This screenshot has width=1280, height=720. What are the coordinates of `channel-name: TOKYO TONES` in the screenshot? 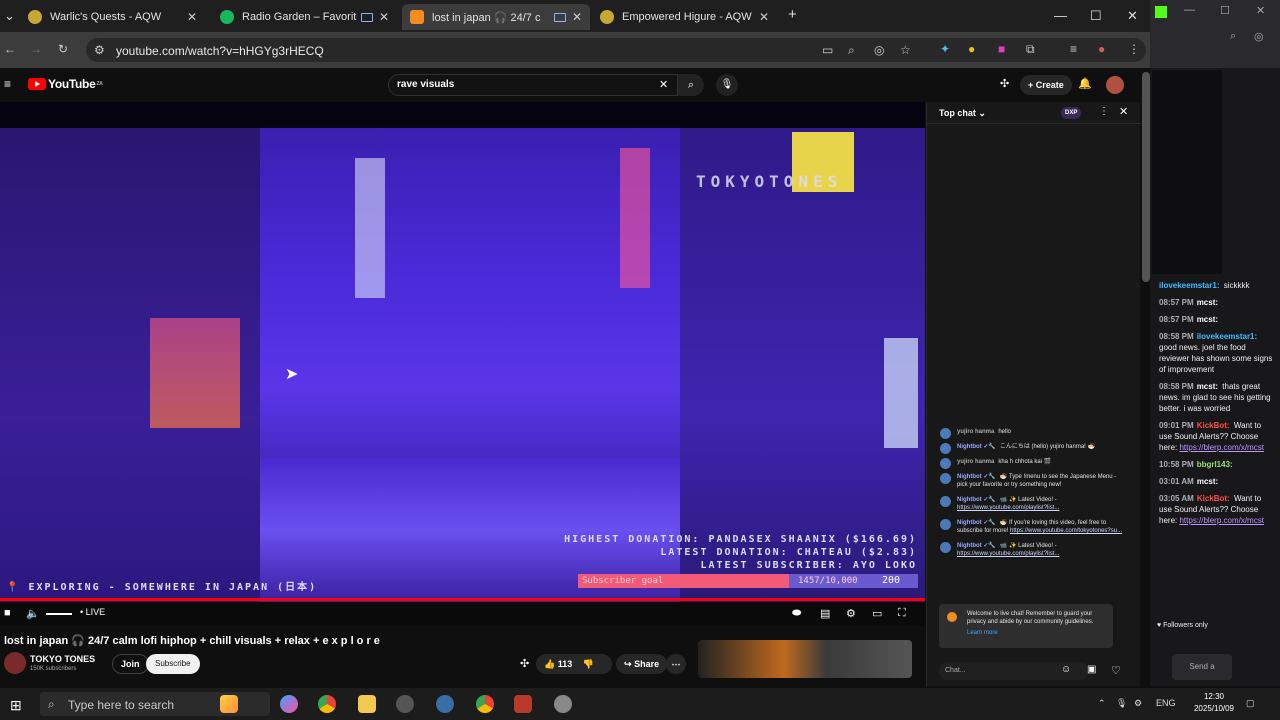 It's located at (62, 659).